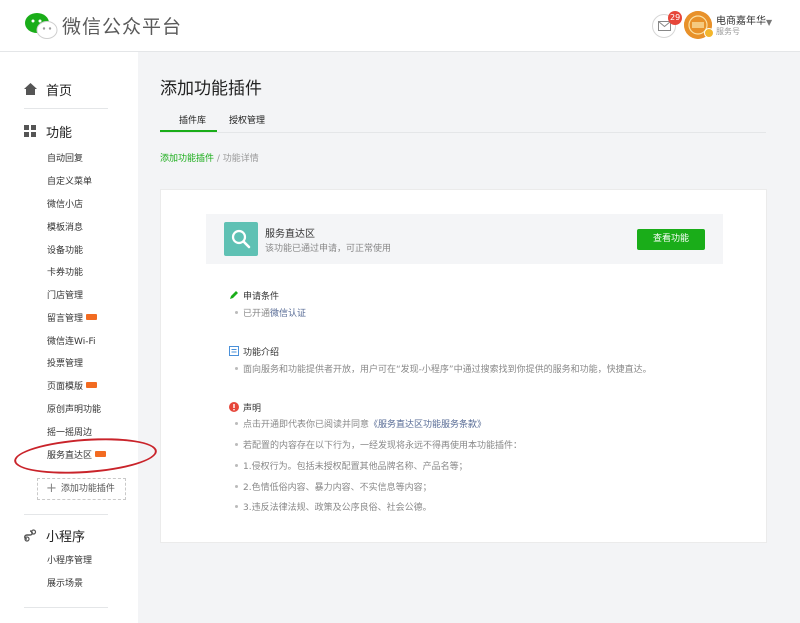 The image size is (800, 623). I want to click on statement-prefix: 点击开通即代表你已阅读并同意, so click(306, 425).